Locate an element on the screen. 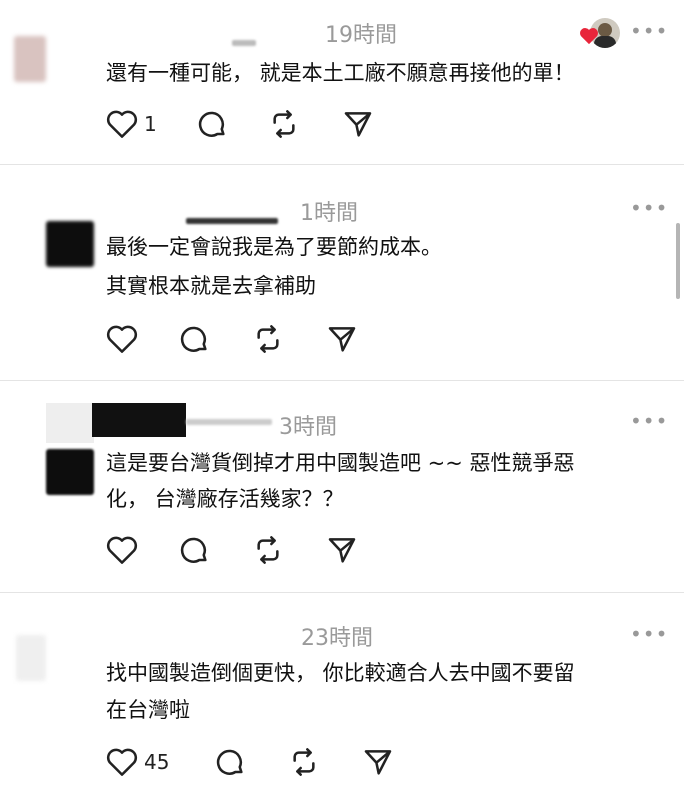  comment-text-line: 最後一定會說我是為了要節約成本。 is located at coordinates (274, 247).